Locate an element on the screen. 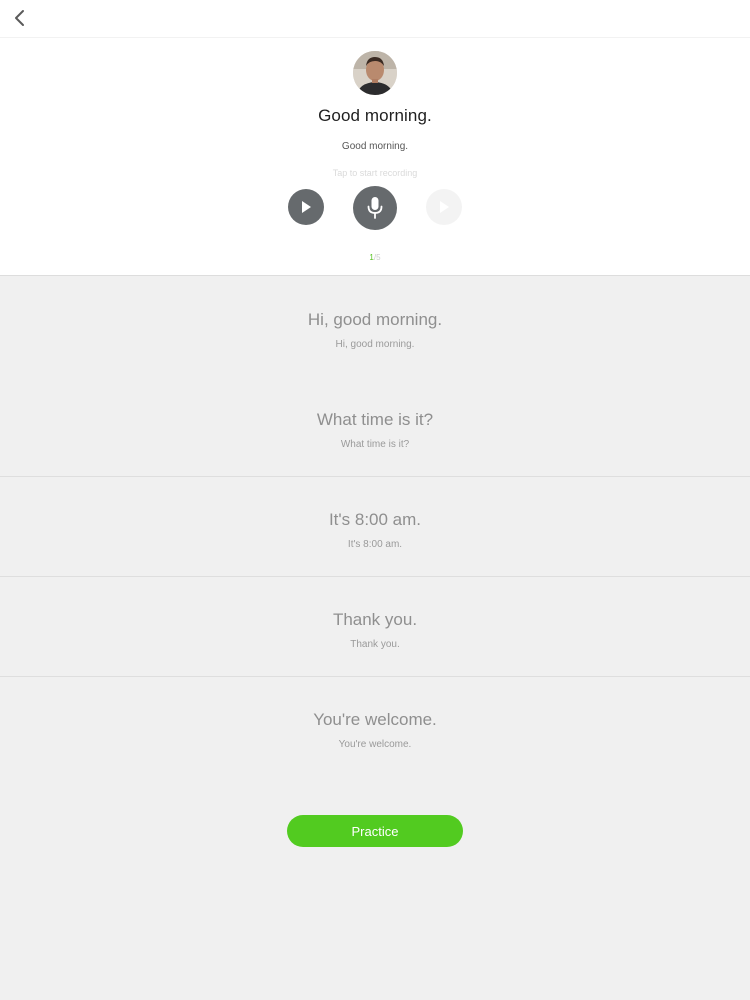  sentence-item: You're welcome. You're welcome. is located at coordinates (375, 727).